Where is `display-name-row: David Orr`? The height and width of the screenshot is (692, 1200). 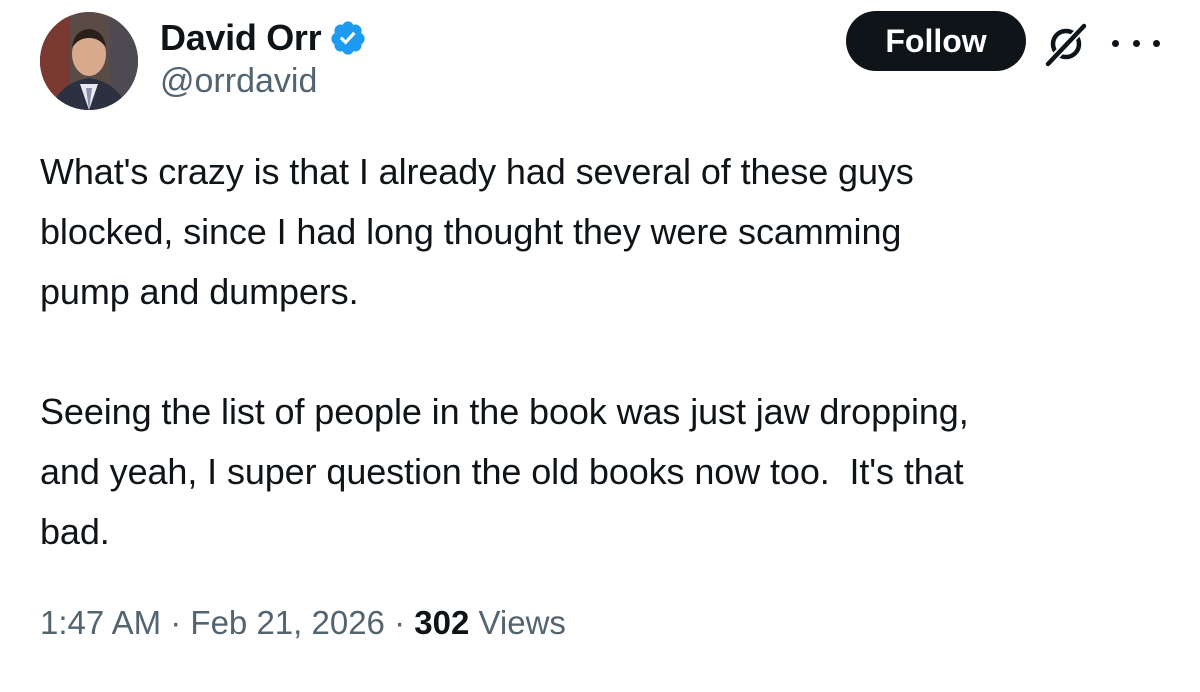 display-name-row: David Orr is located at coordinates (263, 38).